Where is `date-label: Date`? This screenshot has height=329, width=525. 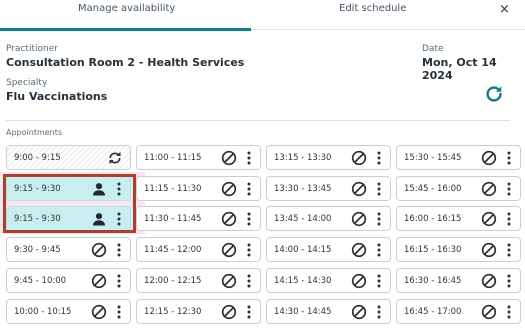
date-label: Date is located at coordinates (433, 49).